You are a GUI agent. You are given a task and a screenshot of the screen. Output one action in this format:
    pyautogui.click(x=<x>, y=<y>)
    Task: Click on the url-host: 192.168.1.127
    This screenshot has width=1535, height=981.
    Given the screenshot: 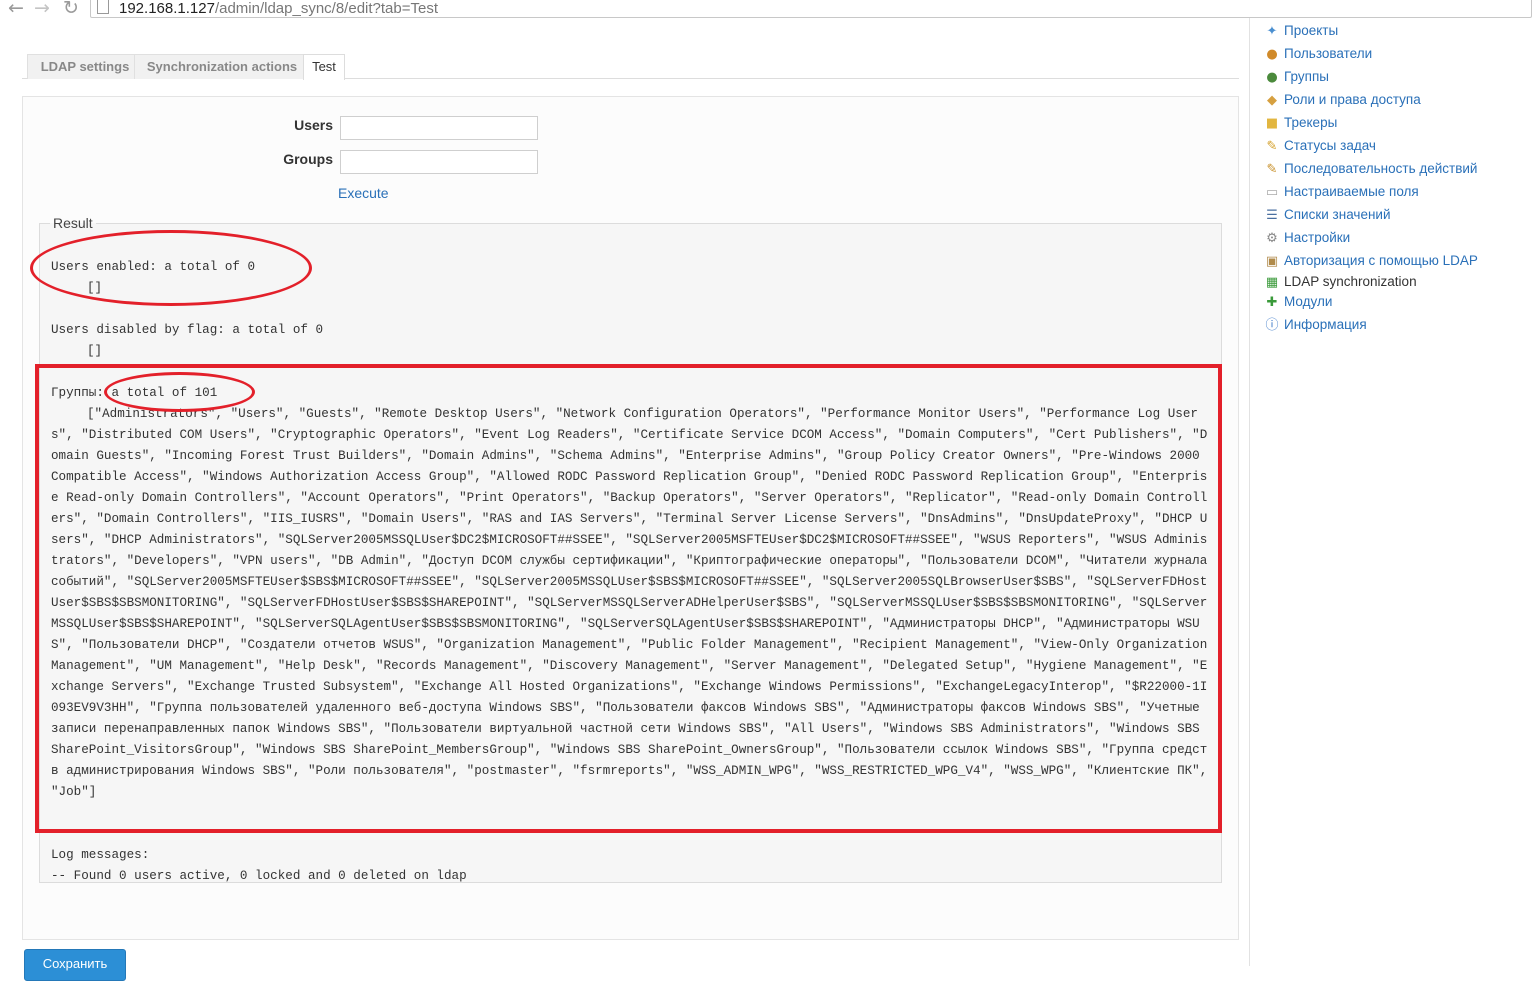 What is the action you would take?
    pyautogui.click(x=167, y=8)
    